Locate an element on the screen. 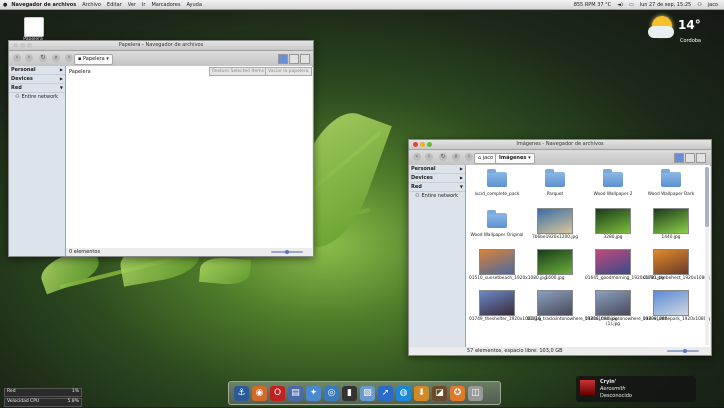 Image resolution: width=724 pixels, height=408 pixels. image-item: 01816_tracksintonowhere_1920x1080.jpg is located at coordinates (571, 310).